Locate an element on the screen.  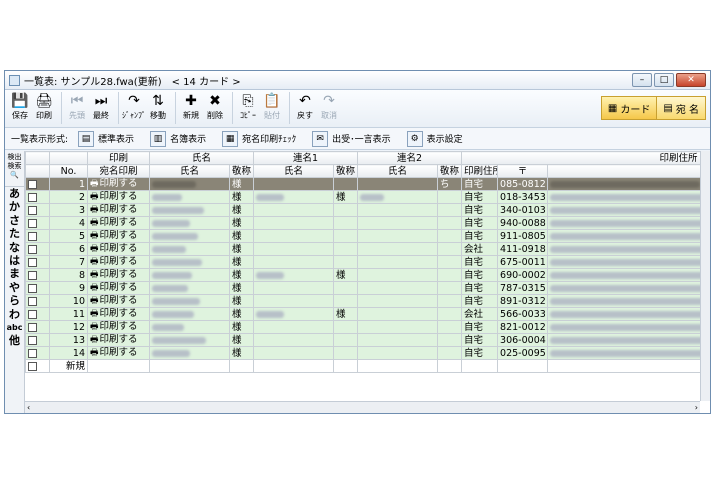
index-item: 他 is located at coordinates (14, 340).